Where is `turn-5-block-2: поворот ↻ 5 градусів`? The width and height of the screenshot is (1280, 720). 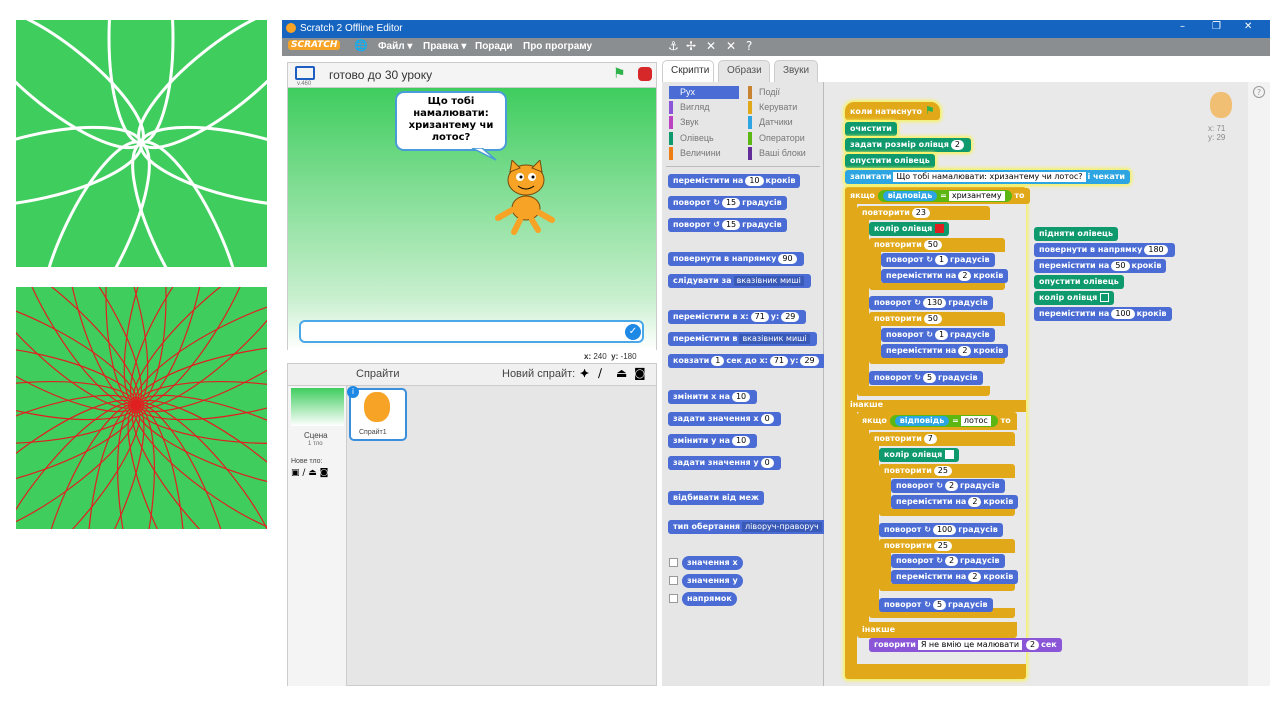 turn-5-block-2: поворот ↻ 5 градусів is located at coordinates (936, 605).